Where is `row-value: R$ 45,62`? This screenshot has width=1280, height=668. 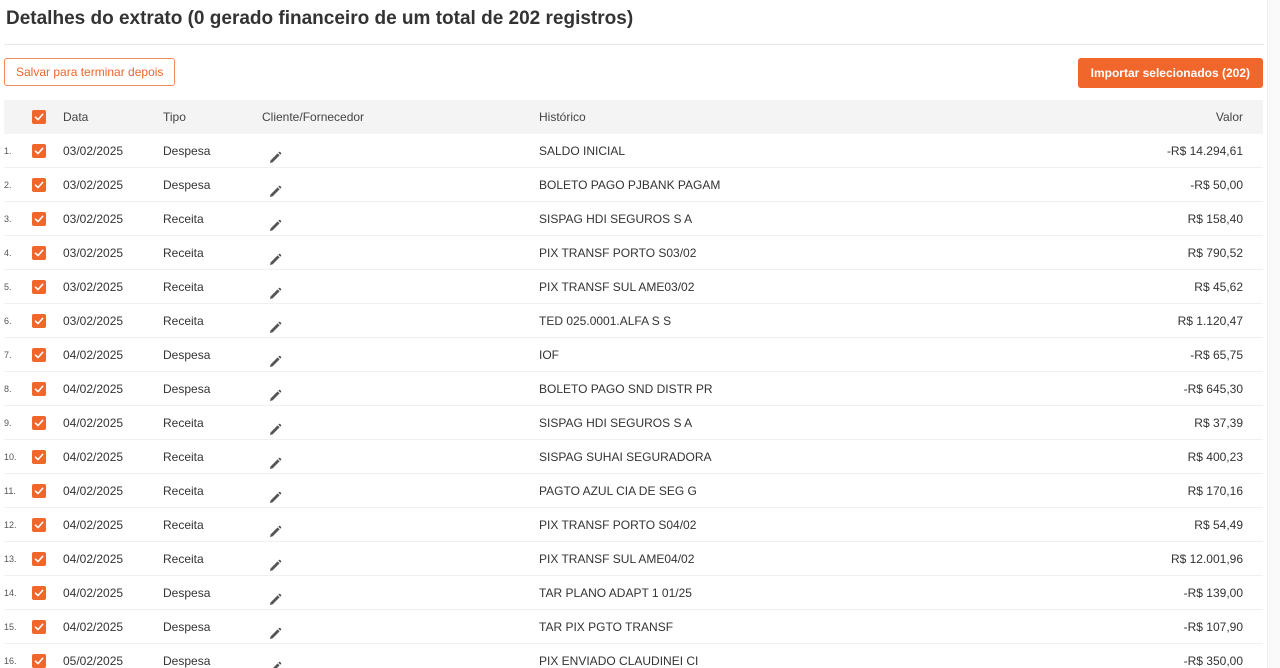 row-value: R$ 45,62 is located at coordinates (1218, 287).